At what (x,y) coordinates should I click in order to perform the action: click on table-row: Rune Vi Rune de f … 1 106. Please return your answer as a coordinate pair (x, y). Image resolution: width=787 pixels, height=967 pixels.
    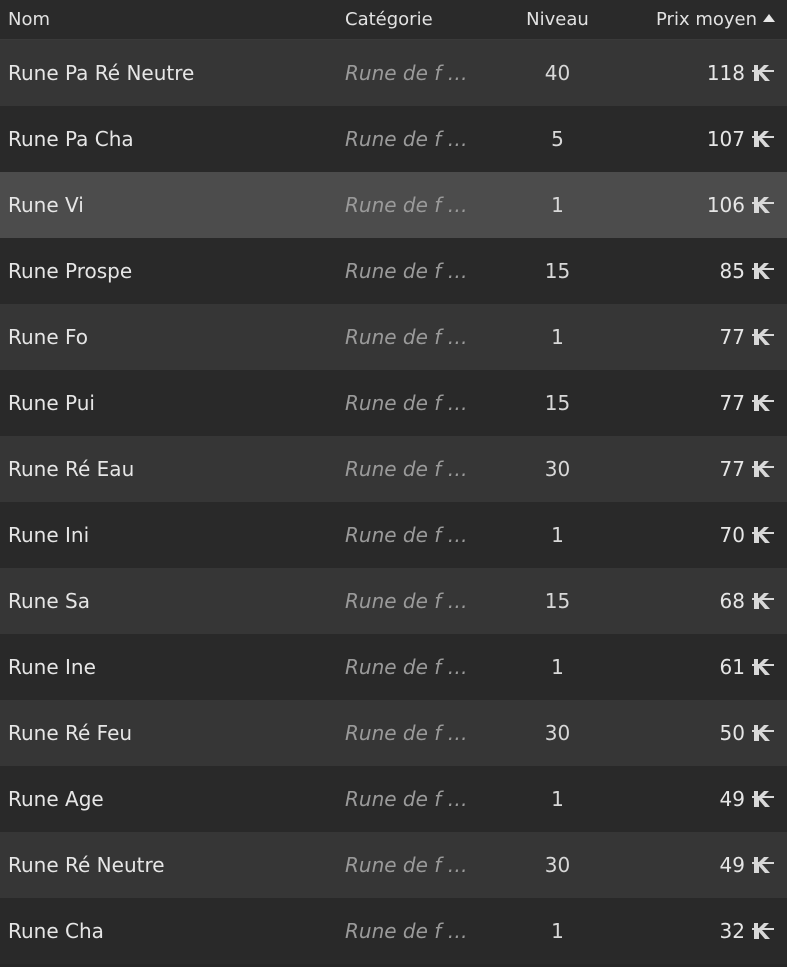
    Looking at the image, I should click on (393, 205).